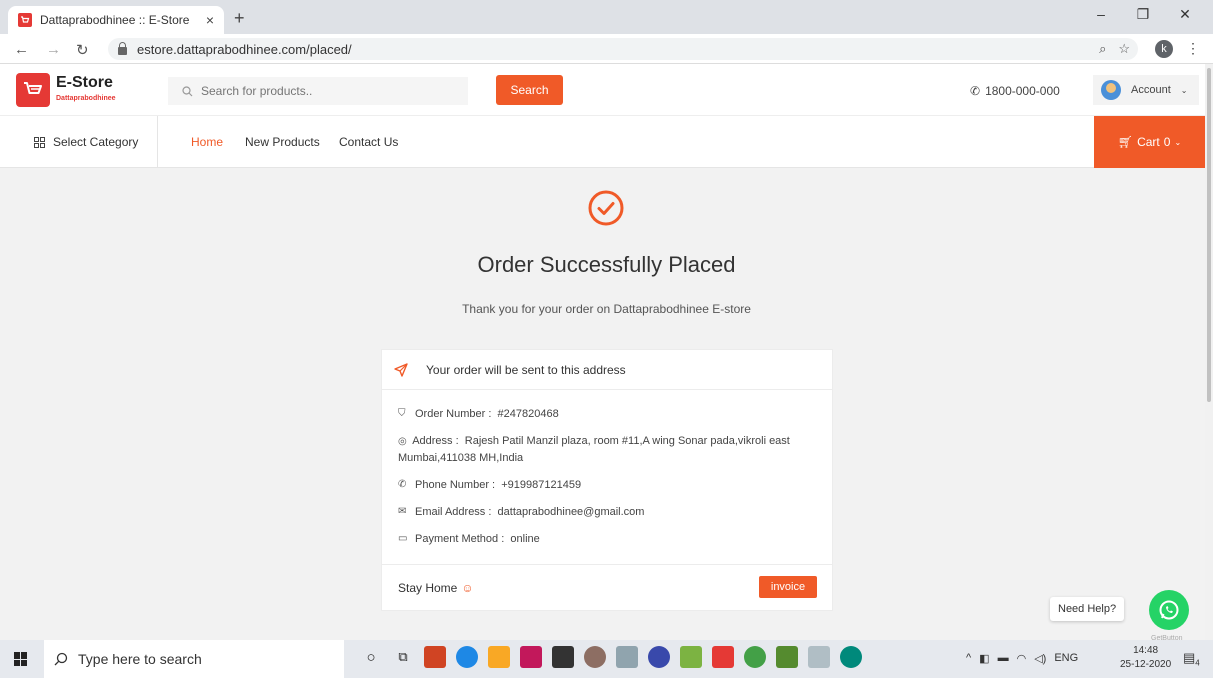 This screenshot has height=678, width=1213. Describe the element at coordinates (33, 90) in the screenshot. I see `logo-cart-icon` at that location.